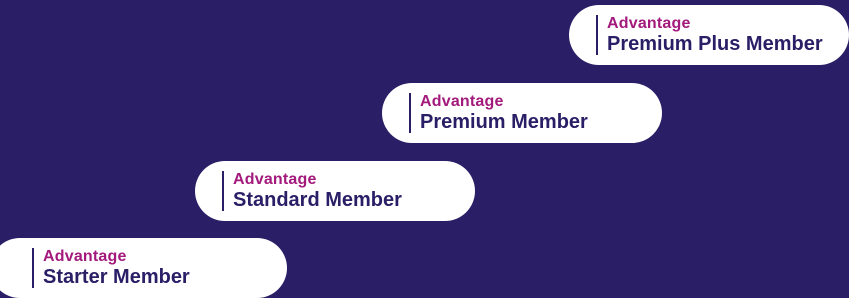 This screenshot has height=298, width=849. What do you see at coordinates (116, 277) in the screenshot?
I see `tier-name: Starter Member` at bounding box center [116, 277].